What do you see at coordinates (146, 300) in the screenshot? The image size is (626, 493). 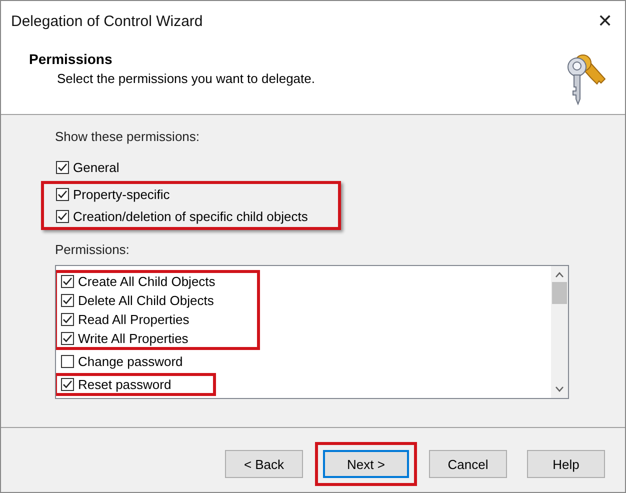 I see `list-item: Delete All Child Objects` at bounding box center [146, 300].